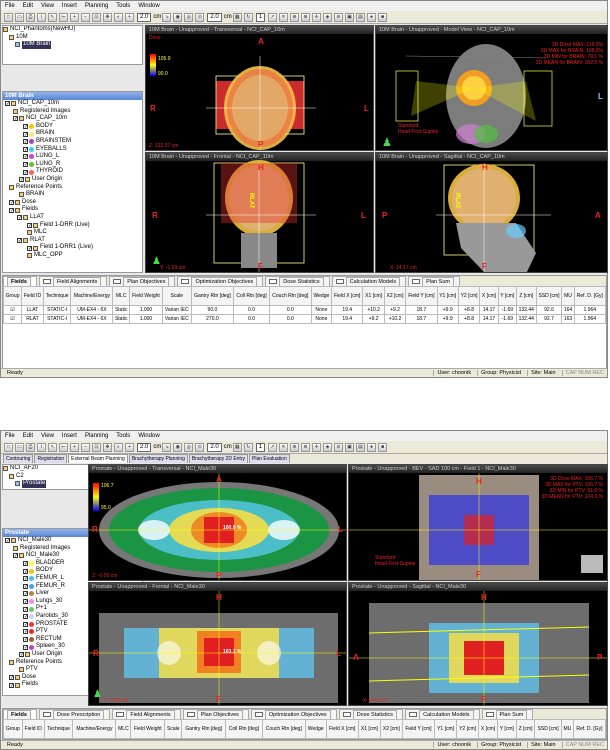  I want to click on column-header: Z [cm], so click(525, 729).